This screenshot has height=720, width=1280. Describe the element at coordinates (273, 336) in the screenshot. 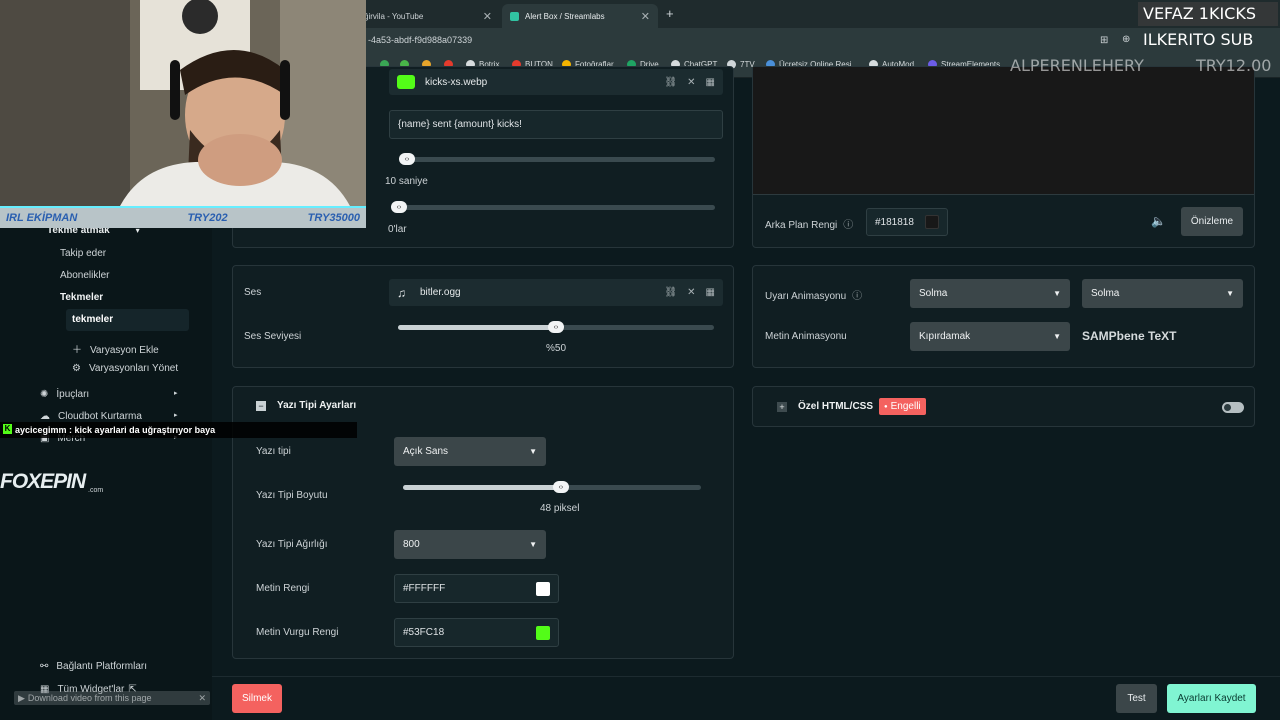

I see `volume-label: Ses Seviyesi` at that location.